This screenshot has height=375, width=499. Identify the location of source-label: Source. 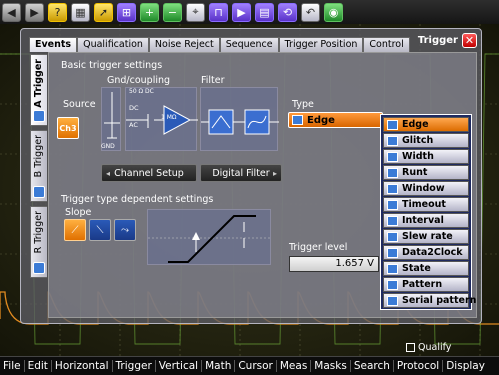
(79, 104).